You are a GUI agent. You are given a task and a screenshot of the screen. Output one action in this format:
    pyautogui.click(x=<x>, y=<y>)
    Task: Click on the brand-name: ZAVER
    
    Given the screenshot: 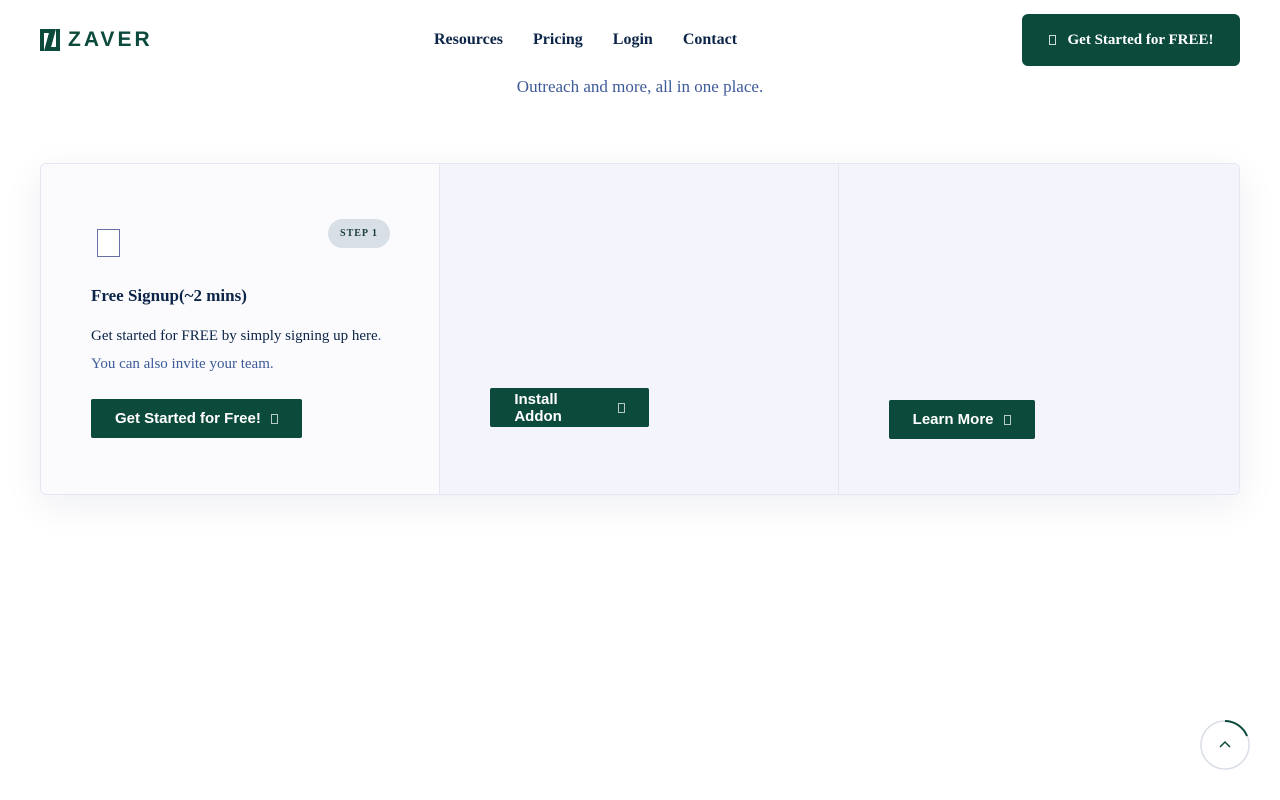 What is the action you would take?
    pyautogui.click(x=110, y=39)
    